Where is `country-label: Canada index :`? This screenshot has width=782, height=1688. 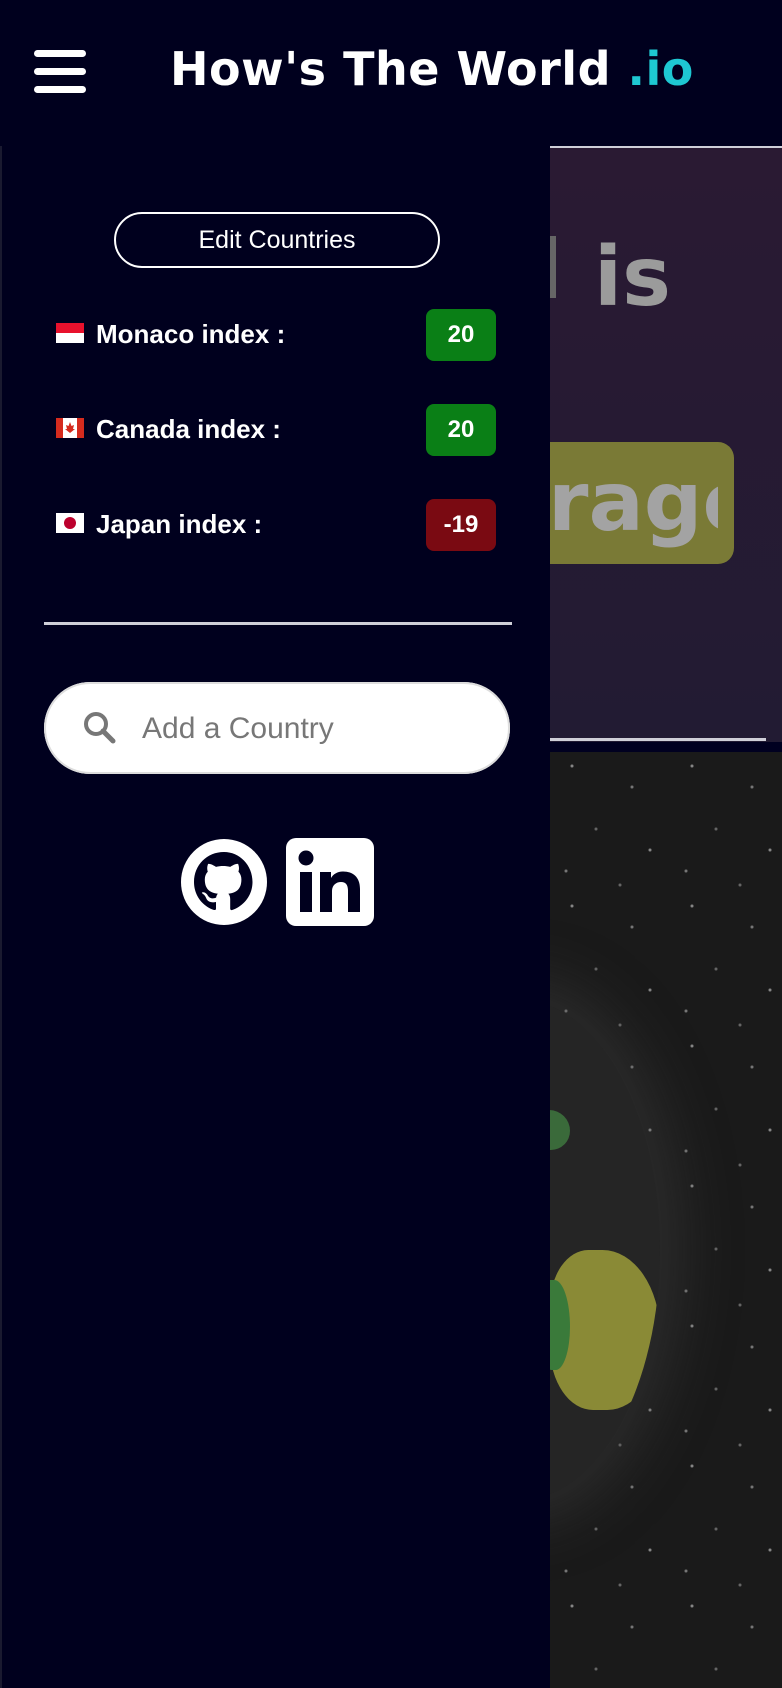 country-label: Canada index : is located at coordinates (188, 429).